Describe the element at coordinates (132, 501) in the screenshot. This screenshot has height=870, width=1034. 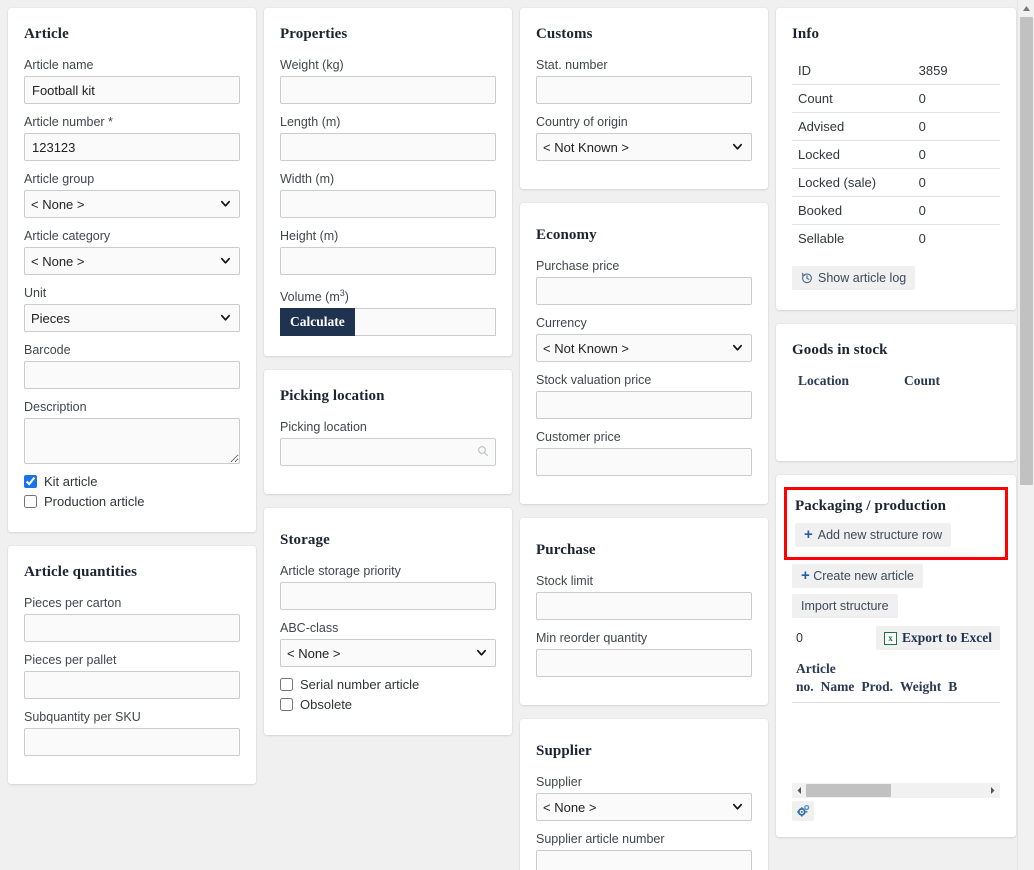
I see `production-article-checkbox-row: Production article` at that location.